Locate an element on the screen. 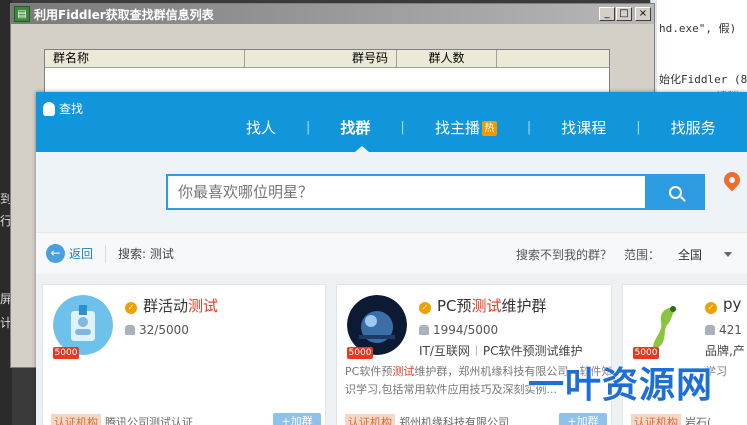 This screenshot has width=747, height=425. tab-find-course: 找课程 is located at coordinates (583, 127).